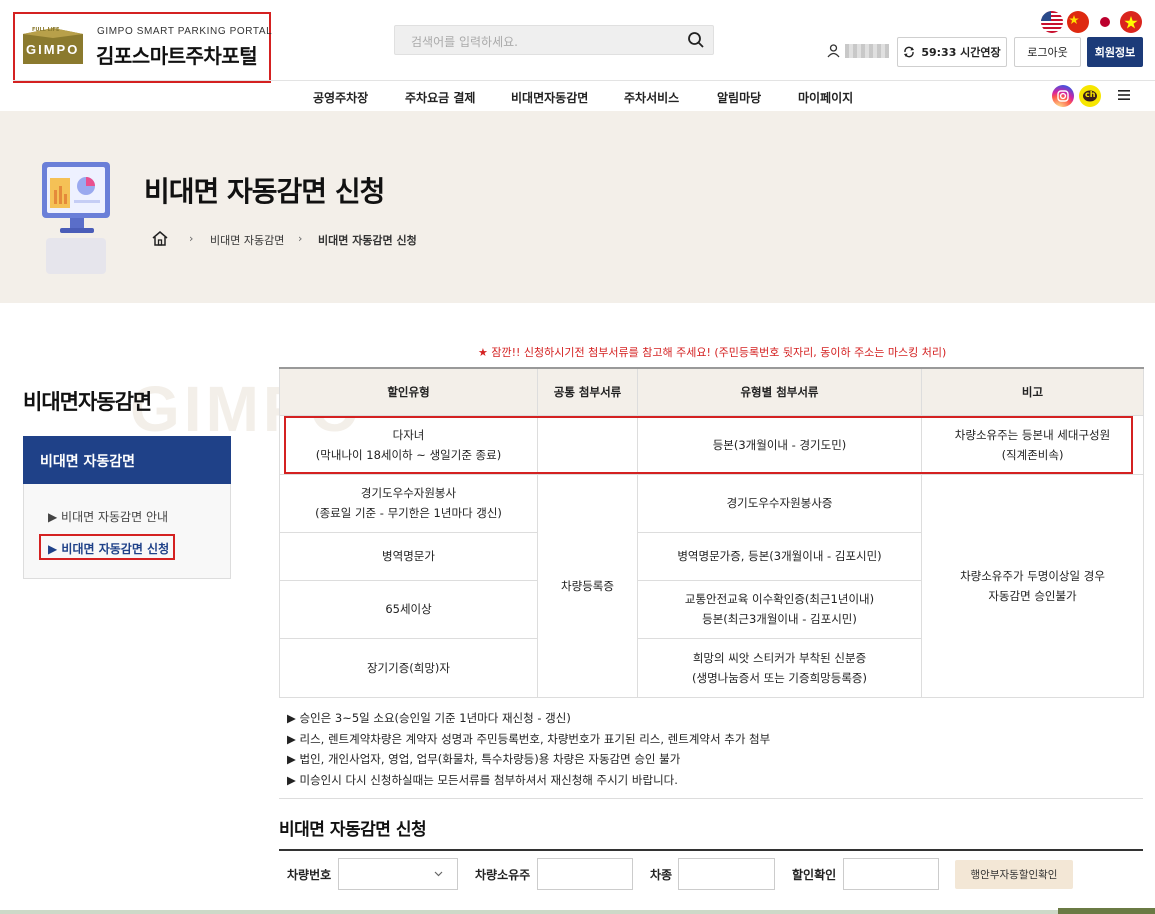  I want to click on table-cell-docs: 희망의 씨앗 스티커가 부착된 신분증 (생명나눔증서 또는 기증희망등록증), so click(779, 667).